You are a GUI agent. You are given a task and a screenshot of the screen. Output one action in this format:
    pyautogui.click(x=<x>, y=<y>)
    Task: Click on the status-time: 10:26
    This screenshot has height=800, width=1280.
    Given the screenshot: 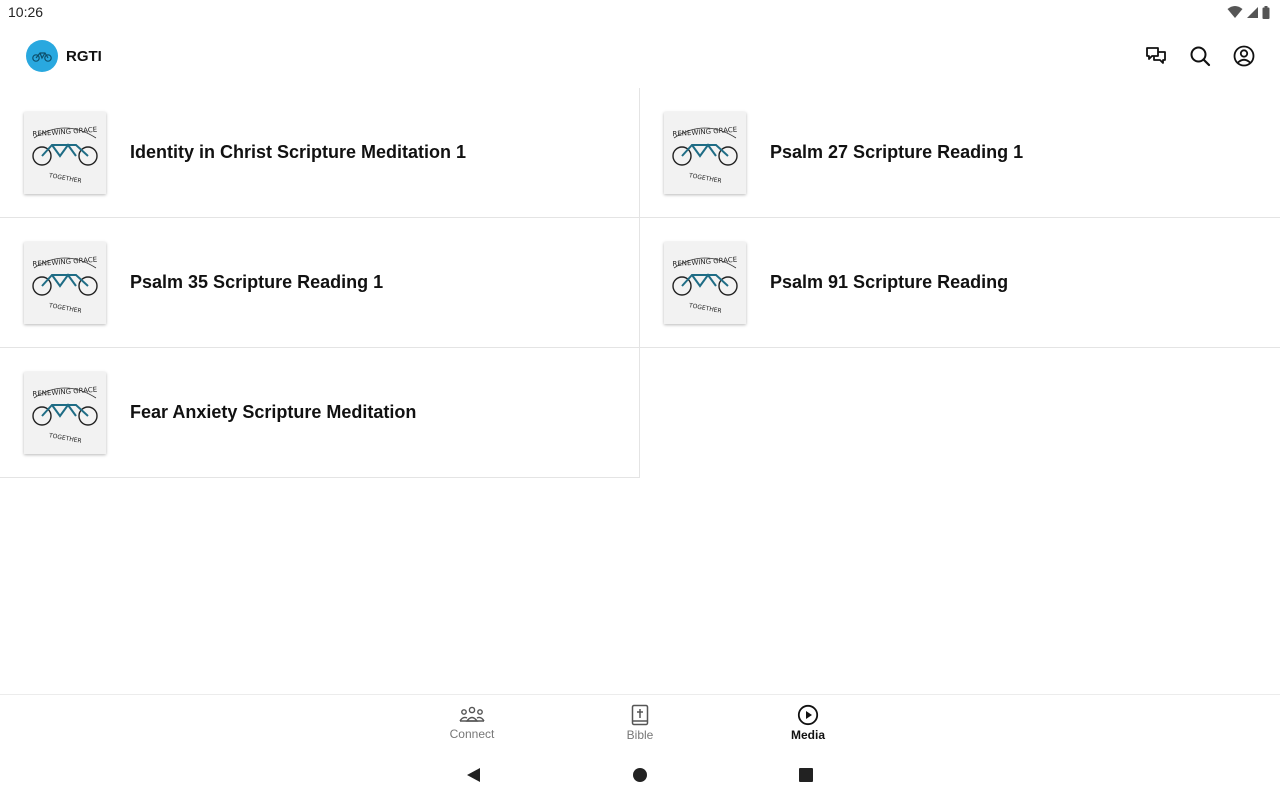 What is the action you would take?
    pyautogui.click(x=26, y=12)
    